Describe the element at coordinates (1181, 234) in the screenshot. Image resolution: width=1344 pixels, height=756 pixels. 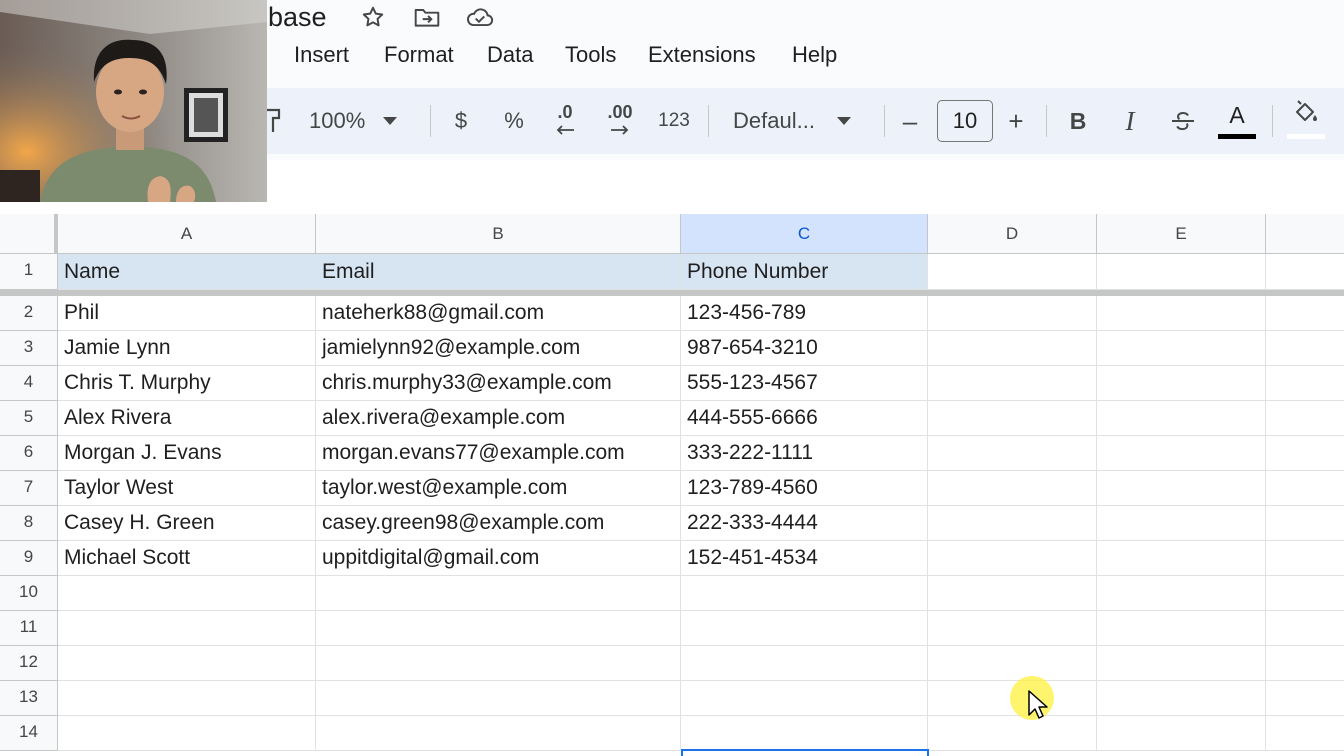
I see `column-header-e: E` at that location.